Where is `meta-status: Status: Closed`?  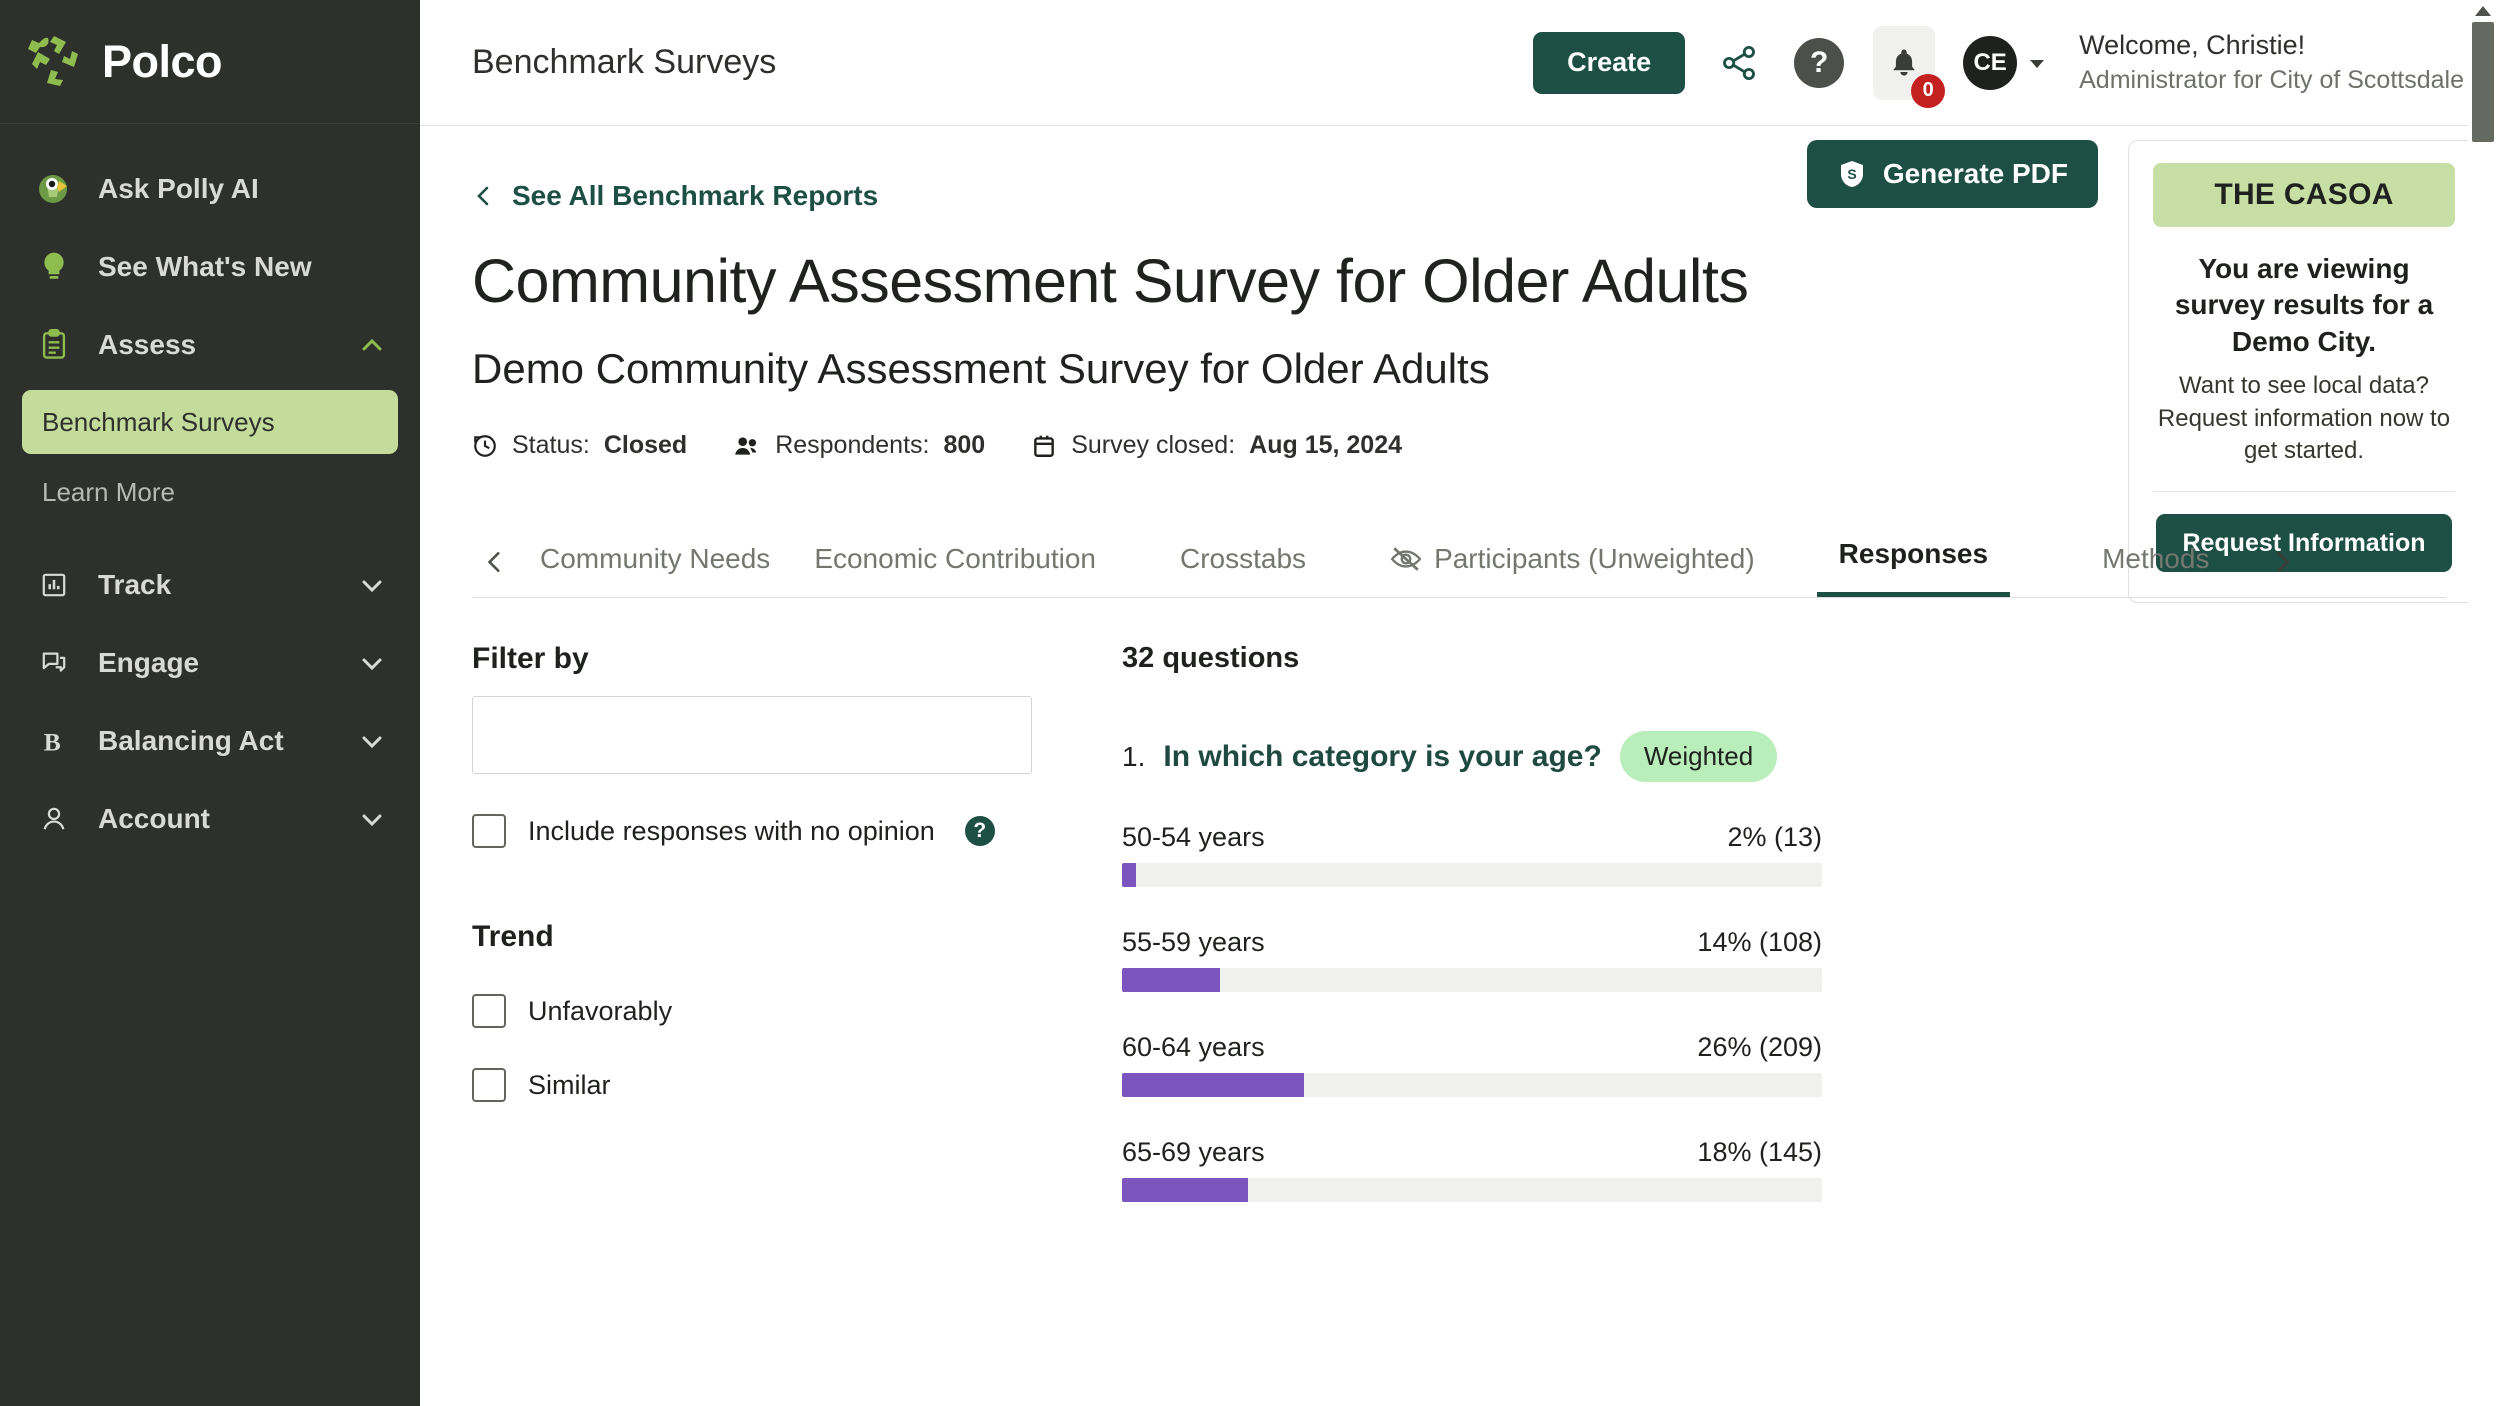
meta-status: Status: Closed is located at coordinates (579, 445).